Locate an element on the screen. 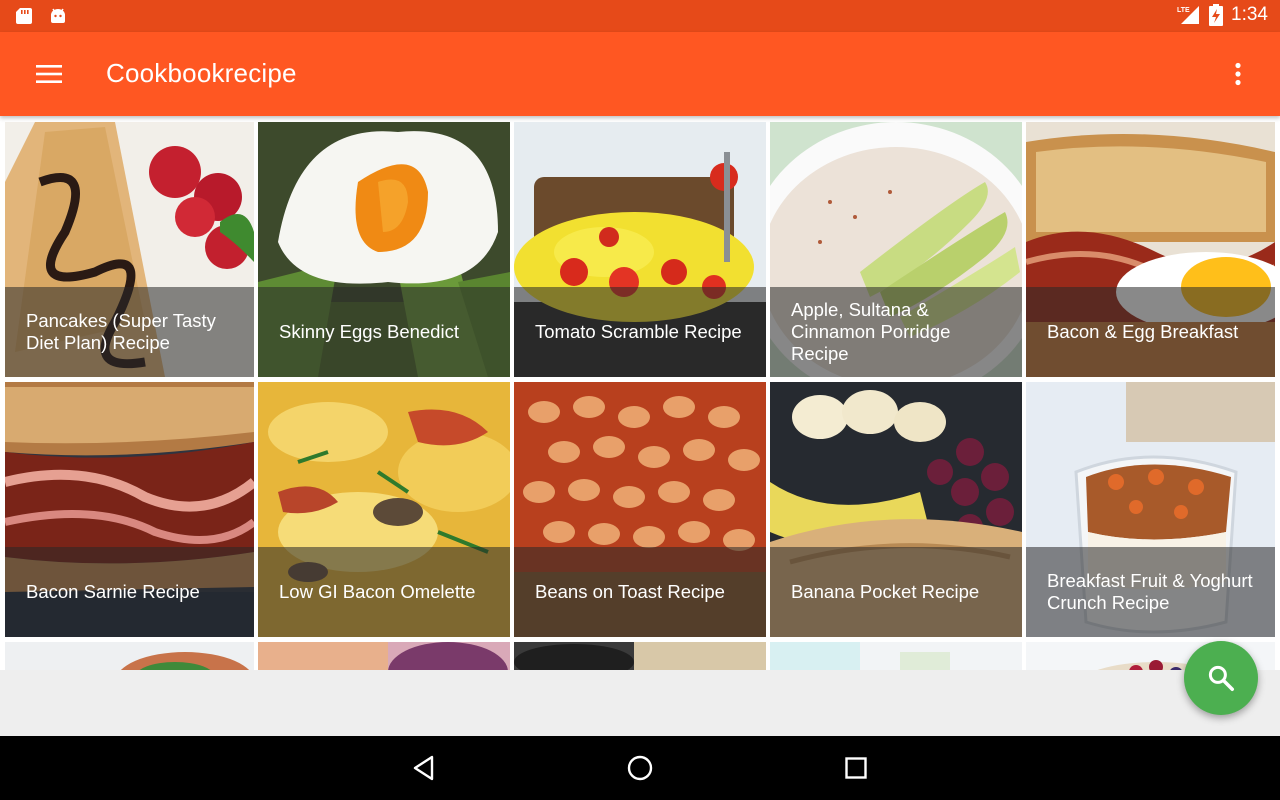 Image resolution: width=1280 pixels, height=800 pixels. home-icon is located at coordinates (640, 768).